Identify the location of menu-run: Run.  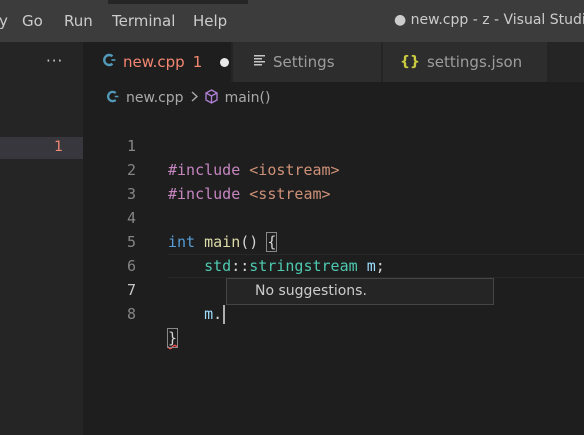
(78, 21).